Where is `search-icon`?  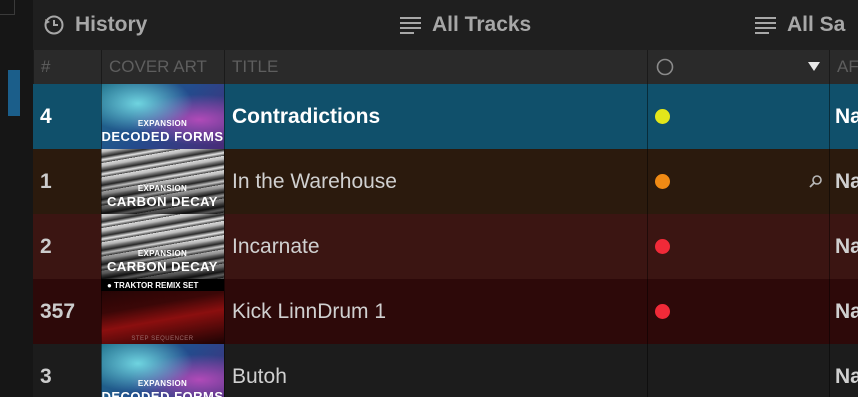
search-icon is located at coordinates (816, 181).